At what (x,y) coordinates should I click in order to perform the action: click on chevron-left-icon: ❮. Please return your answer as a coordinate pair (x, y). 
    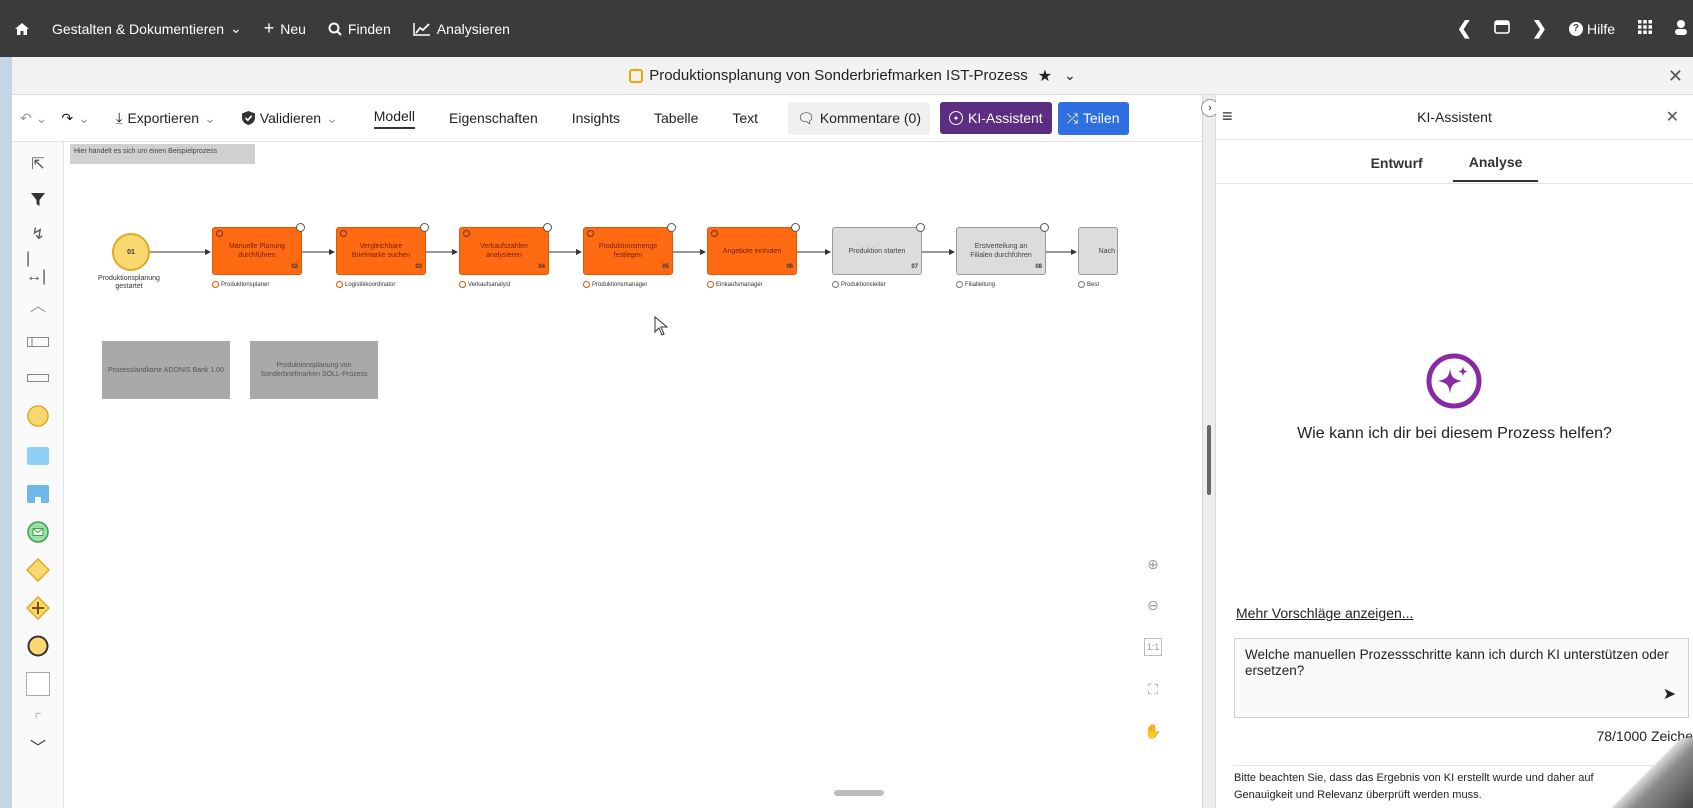
    Looking at the image, I should click on (1464, 28).